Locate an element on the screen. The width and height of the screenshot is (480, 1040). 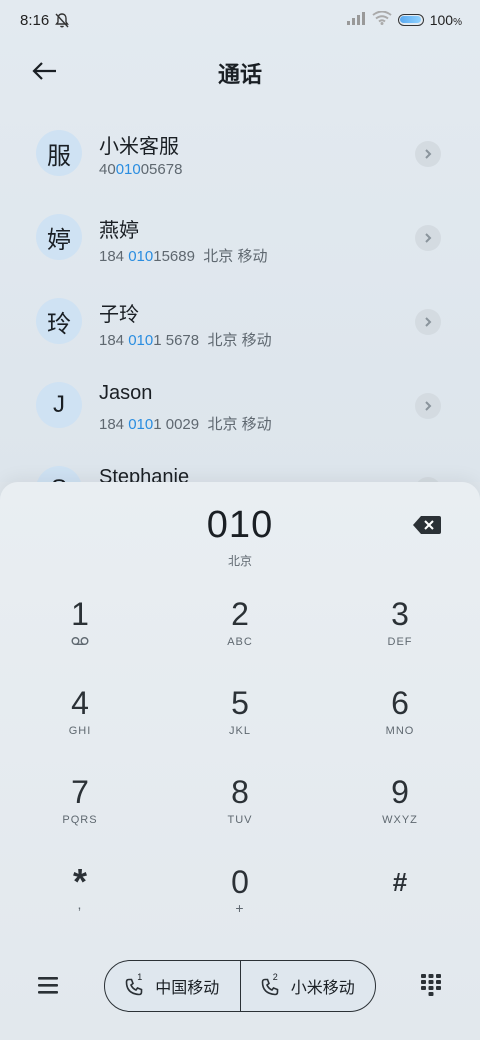
contact-number: 184 0101 5678 北京 移动 is located at coordinates (185, 340).